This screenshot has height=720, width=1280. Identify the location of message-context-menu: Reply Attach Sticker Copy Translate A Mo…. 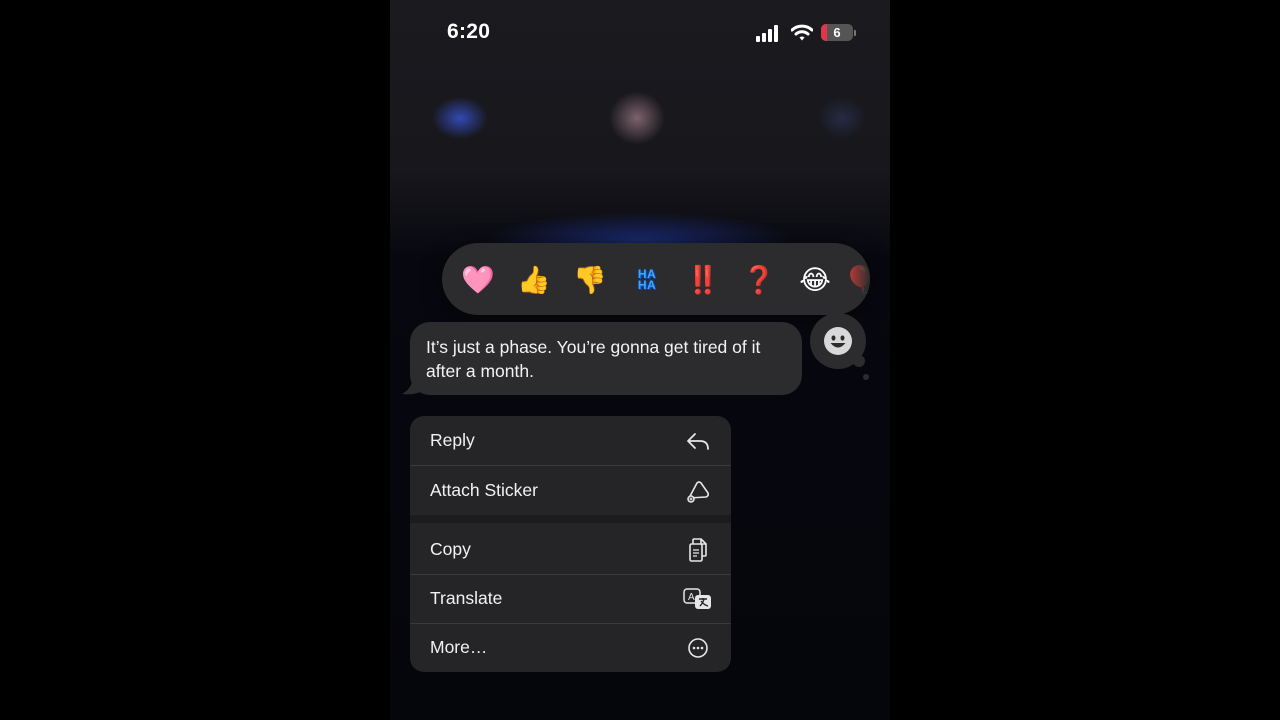
(570, 544).